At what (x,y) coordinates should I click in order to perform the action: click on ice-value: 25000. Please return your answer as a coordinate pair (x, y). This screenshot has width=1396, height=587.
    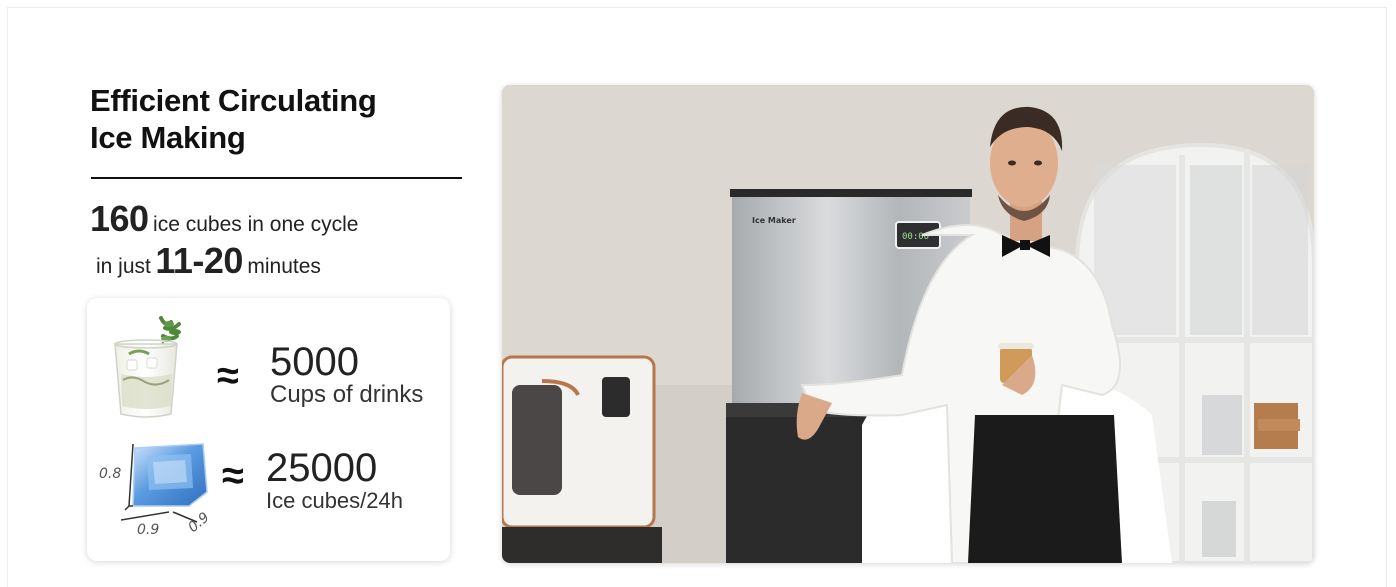
    Looking at the image, I should click on (322, 468).